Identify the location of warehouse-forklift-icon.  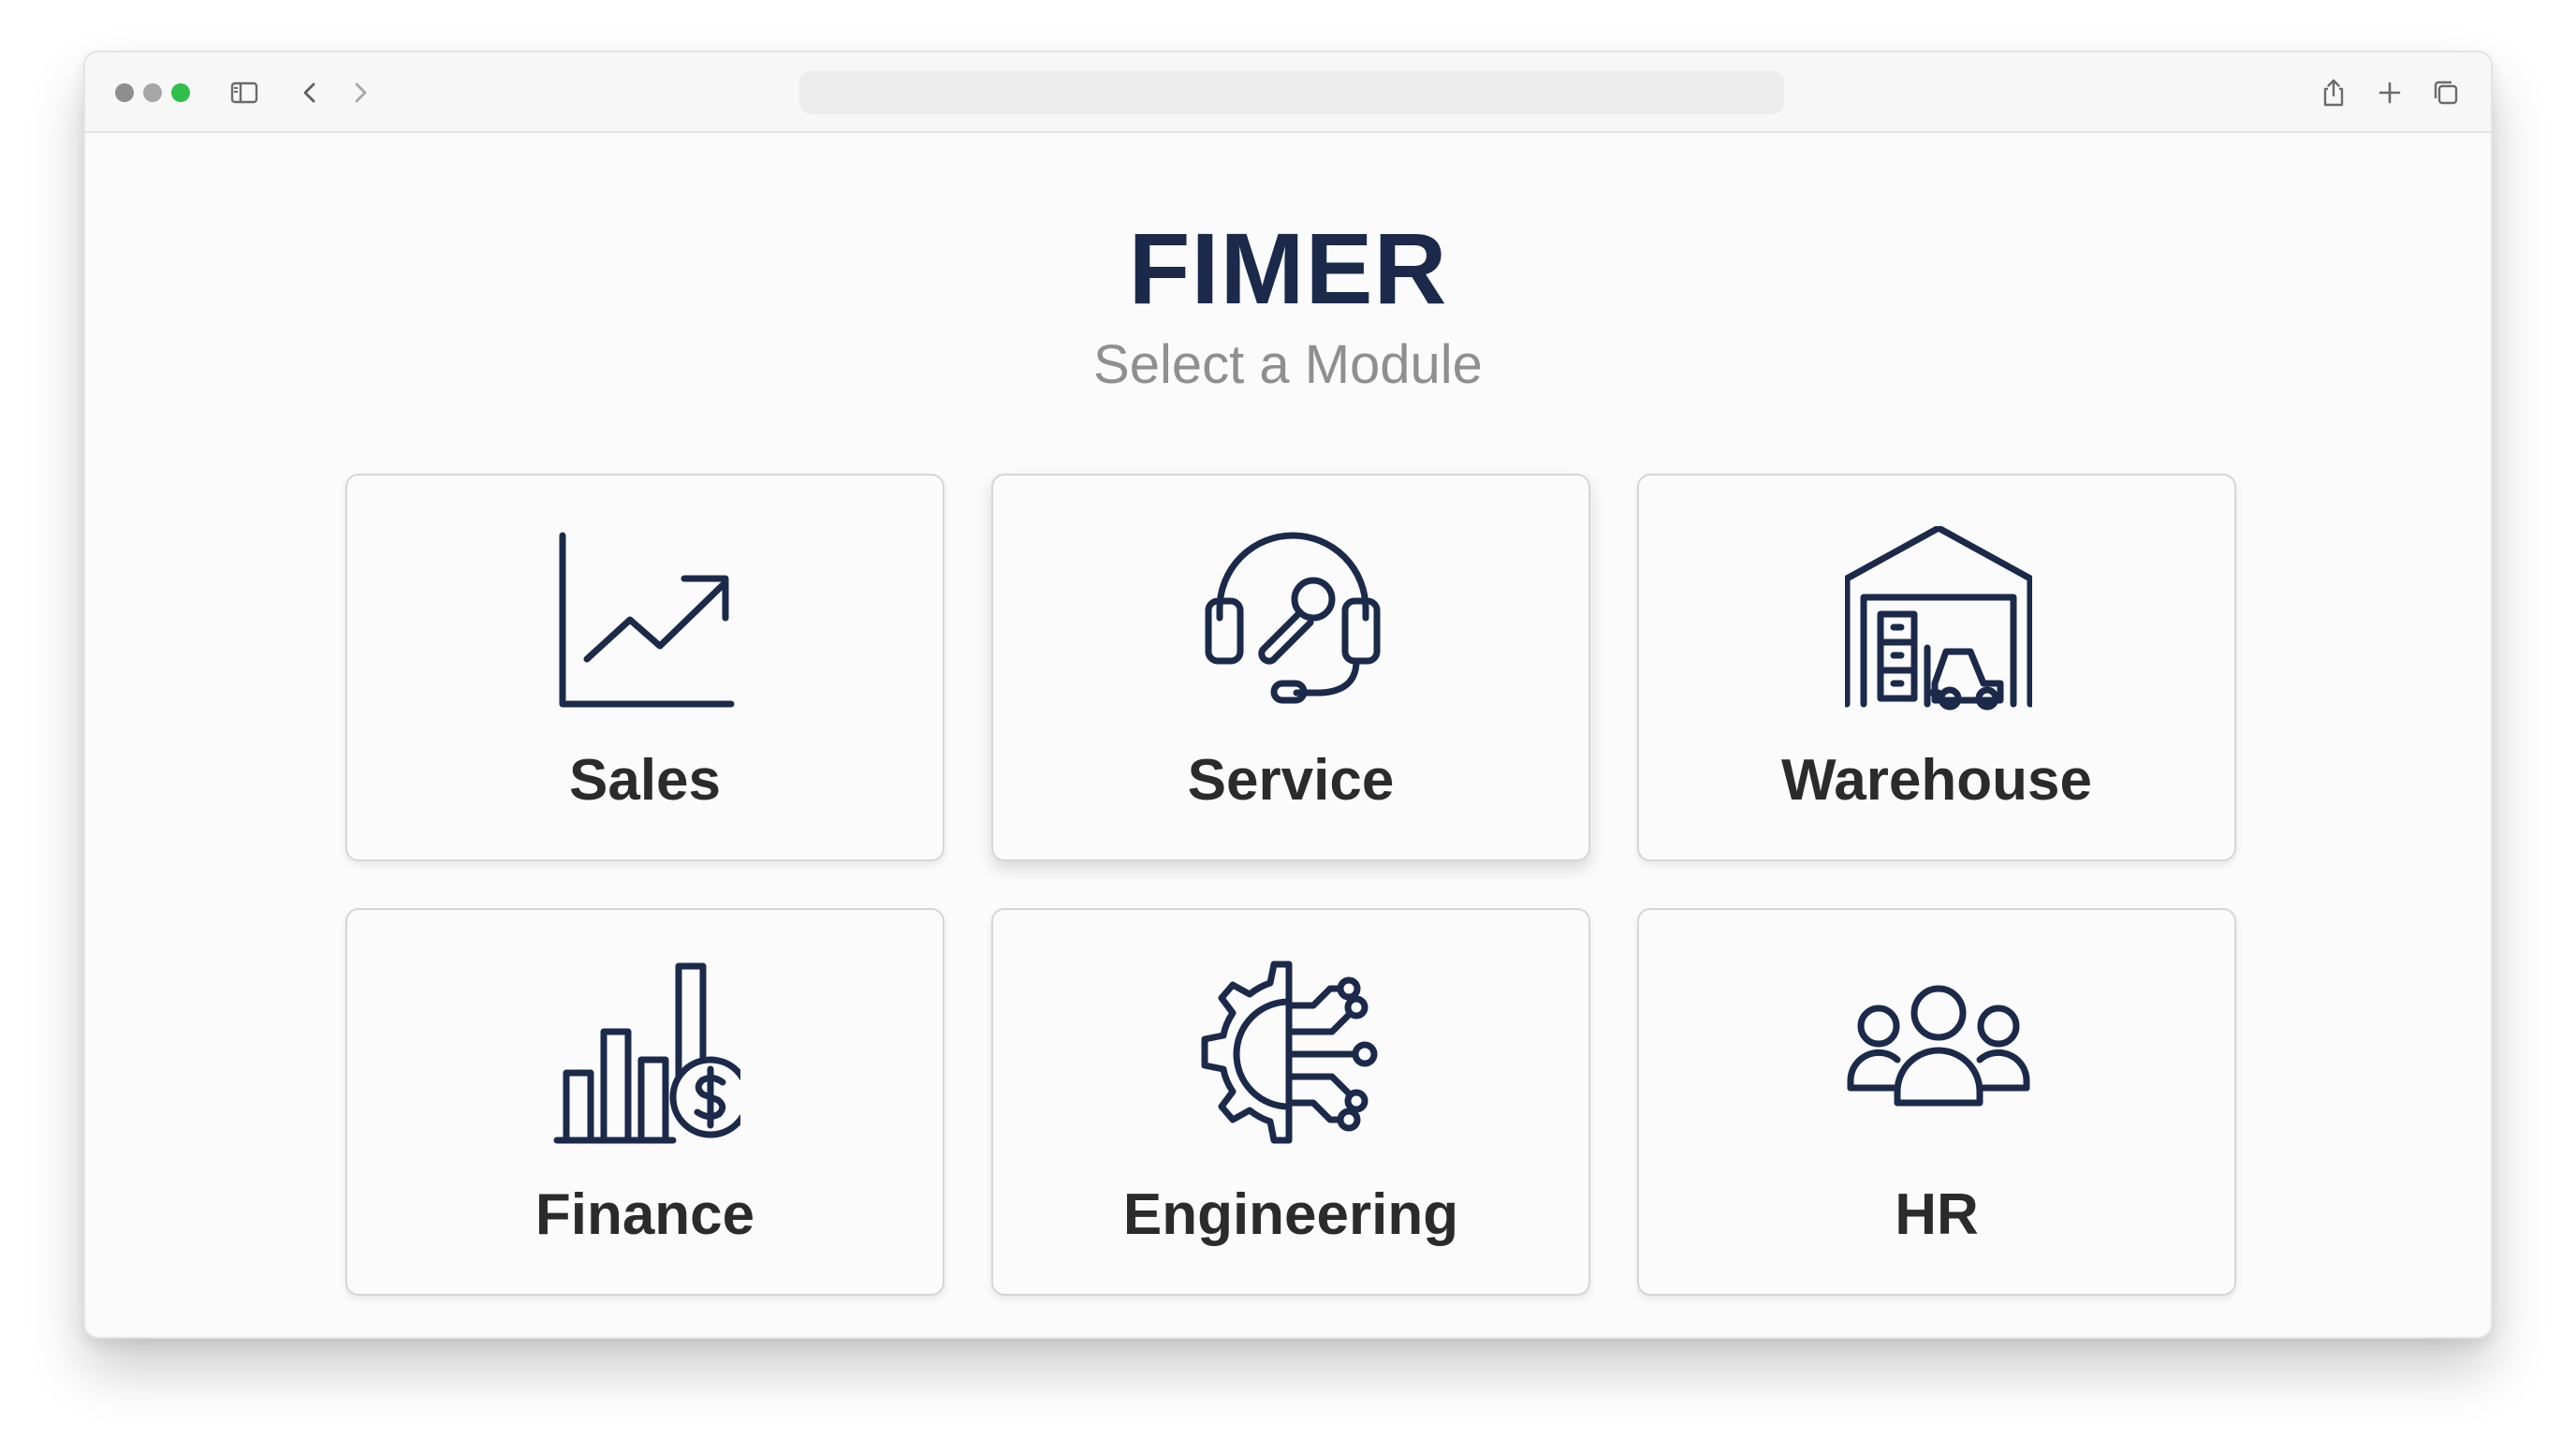
(1939, 619).